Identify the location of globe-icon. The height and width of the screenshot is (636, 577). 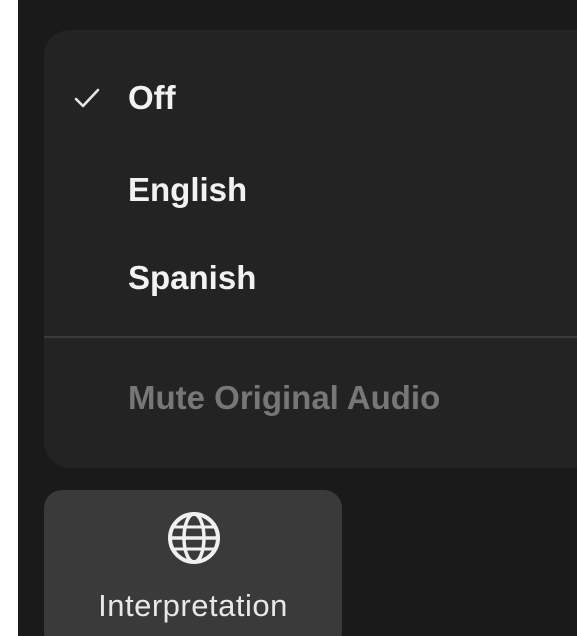
(194, 538).